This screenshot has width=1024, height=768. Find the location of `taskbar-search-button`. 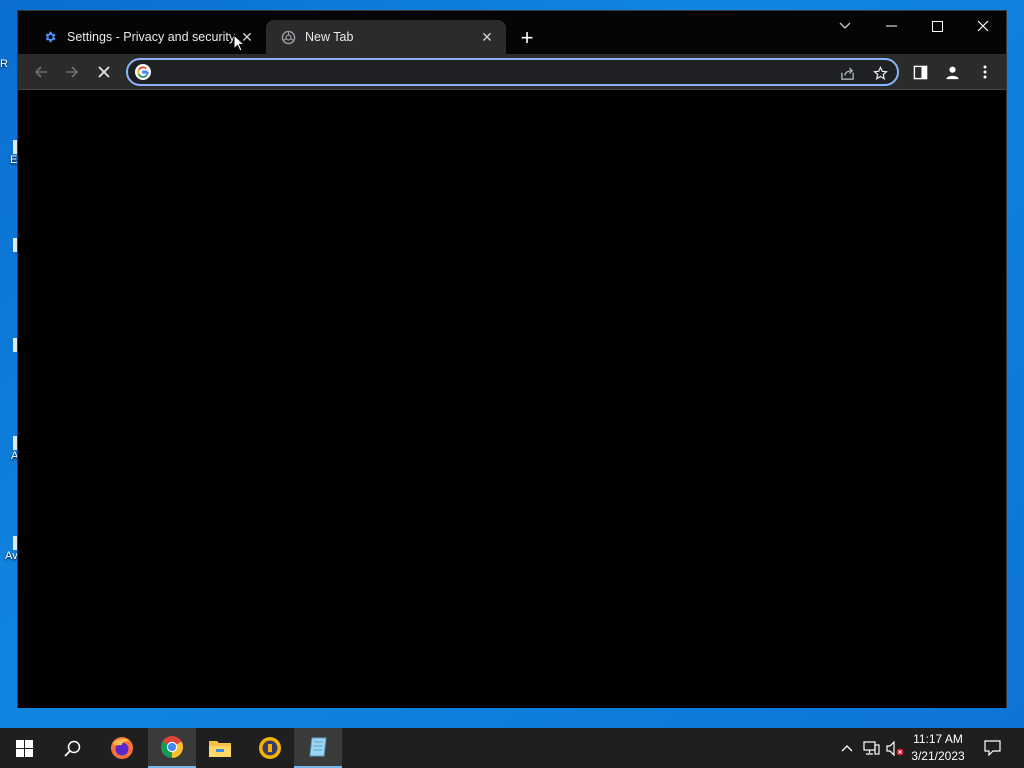

taskbar-search-button is located at coordinates (72, 748).